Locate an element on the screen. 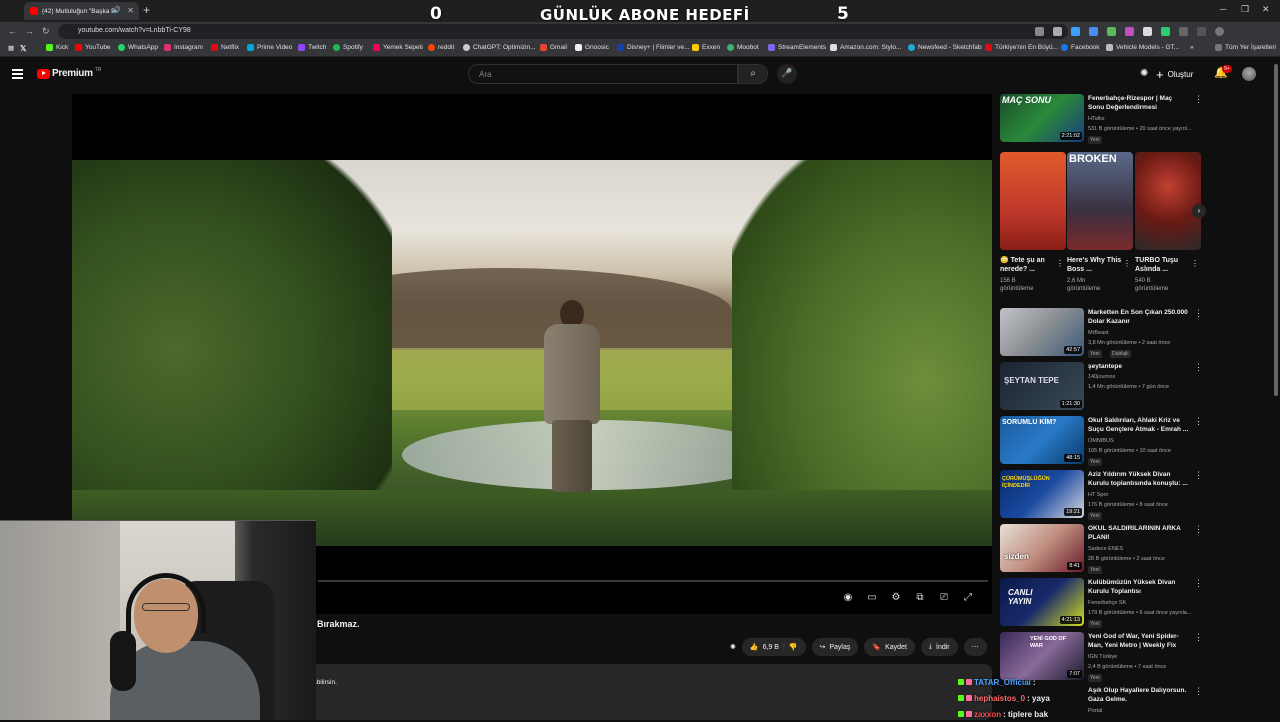 This screenshot has width=1280, height=722. video-thumbnail: 42:57 is located at coordinates (1042, 332).